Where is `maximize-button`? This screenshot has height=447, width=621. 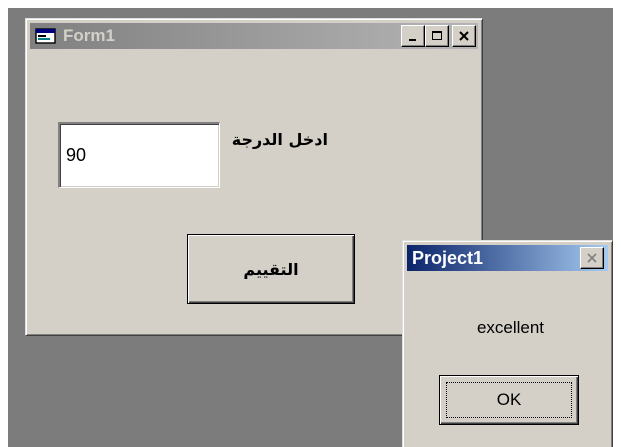
maximize-button is located at coordinates (437, 36).